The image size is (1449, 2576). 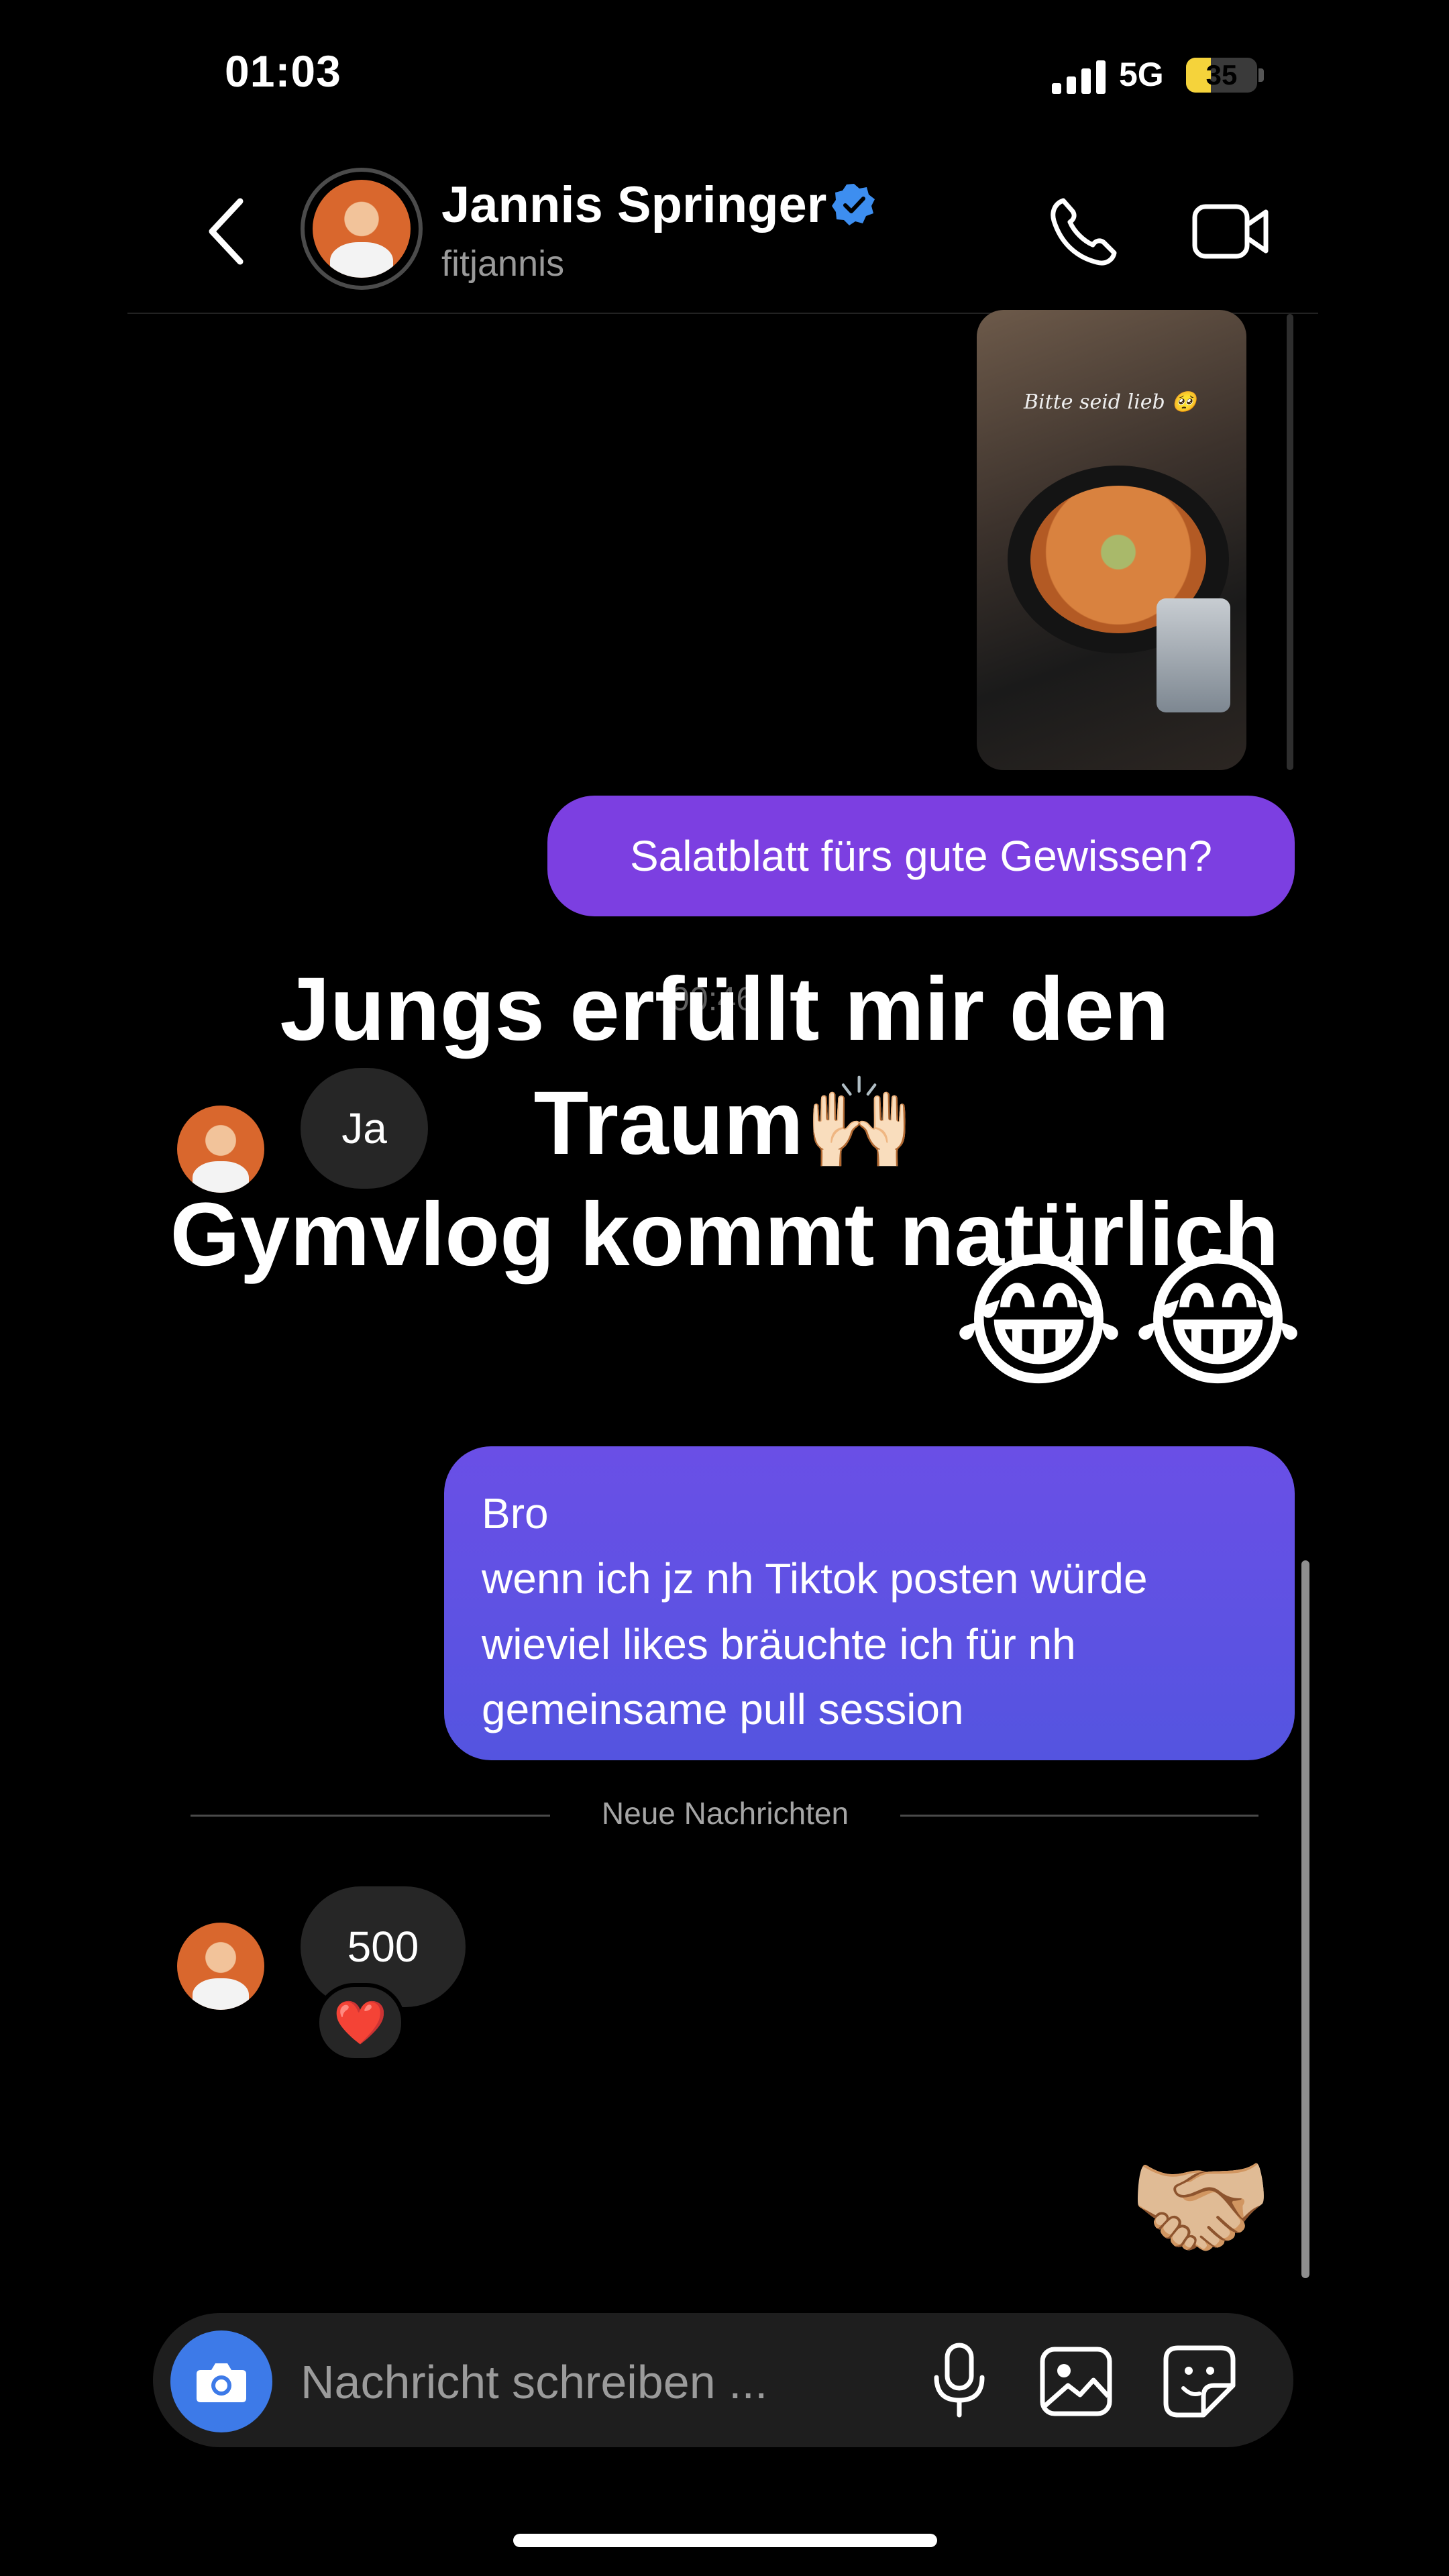 What do you see at coordinates (724, 1009) in the screenshot?
I see `overlay-text-line: Jungs erfüllt mir den` at bounding box center [724, 1009].